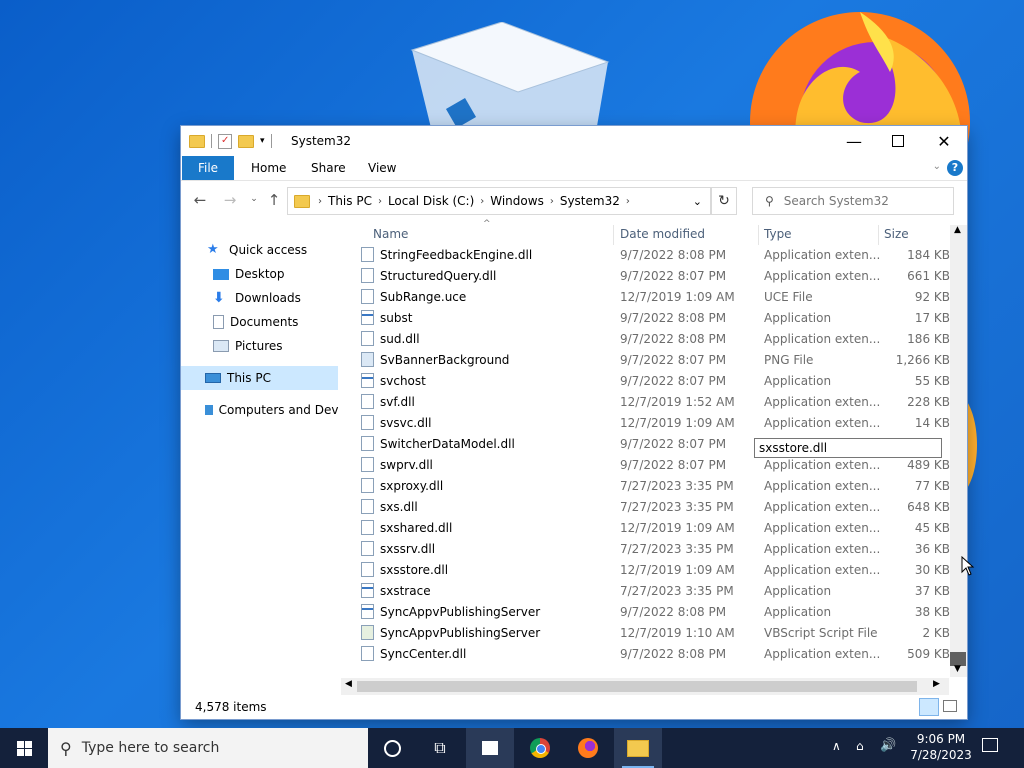 The height and width of the screenshot is (768, 1024). What do you see at coordinates (957, 669) in the screenshot?
I see `scroll-down-icon: ▼` at bounding box center [957, 669].